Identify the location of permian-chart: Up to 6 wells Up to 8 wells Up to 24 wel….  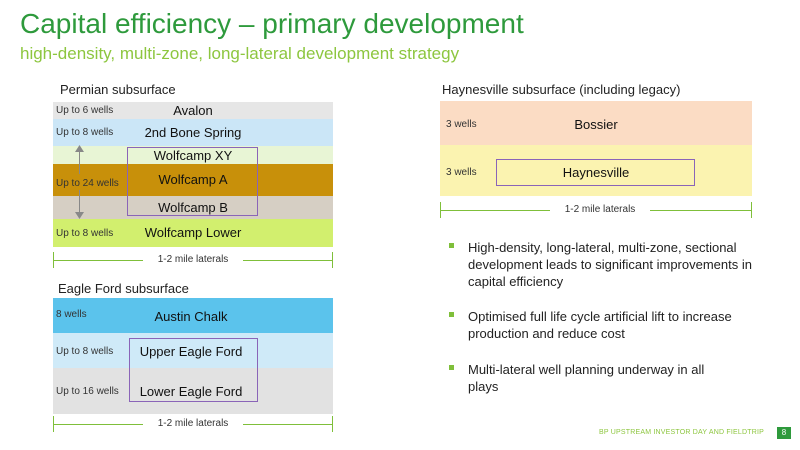
(193, 174).